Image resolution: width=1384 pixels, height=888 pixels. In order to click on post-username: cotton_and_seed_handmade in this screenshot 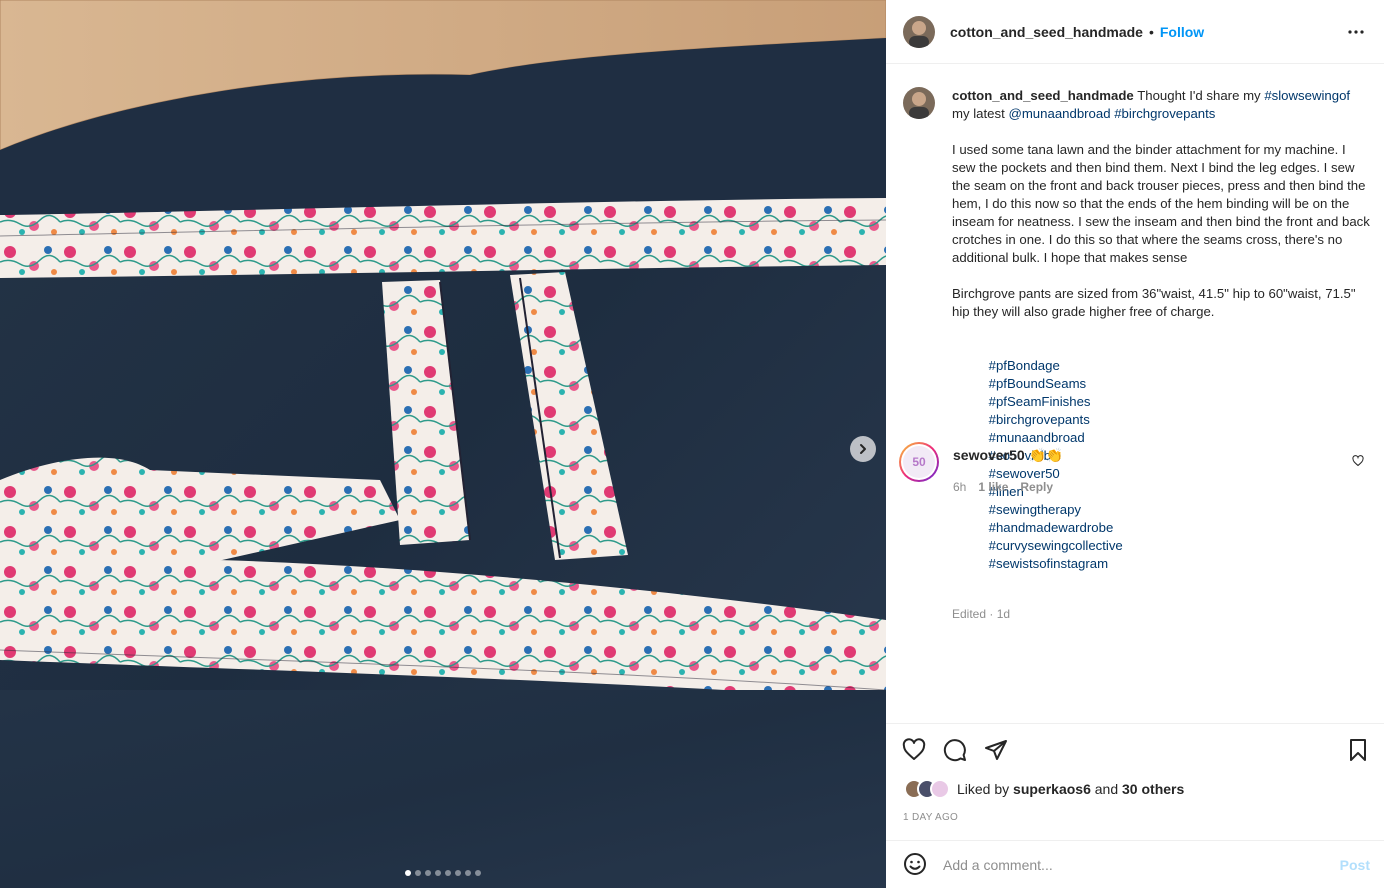, I will do `click(1046, 32)`.